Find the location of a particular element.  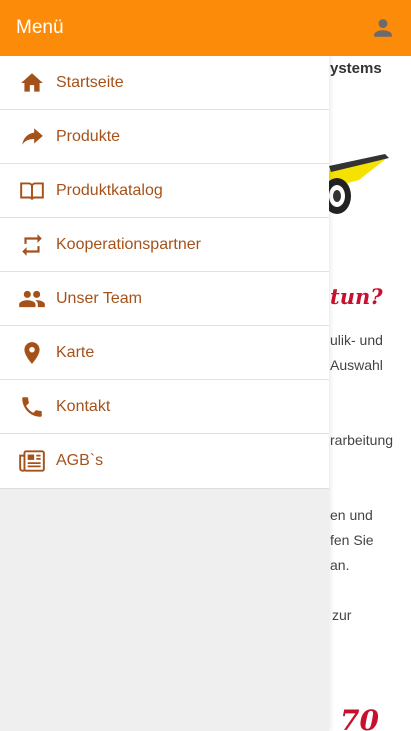

menu-item-label: Kooperationspartner is located at coordinates (128, 244).